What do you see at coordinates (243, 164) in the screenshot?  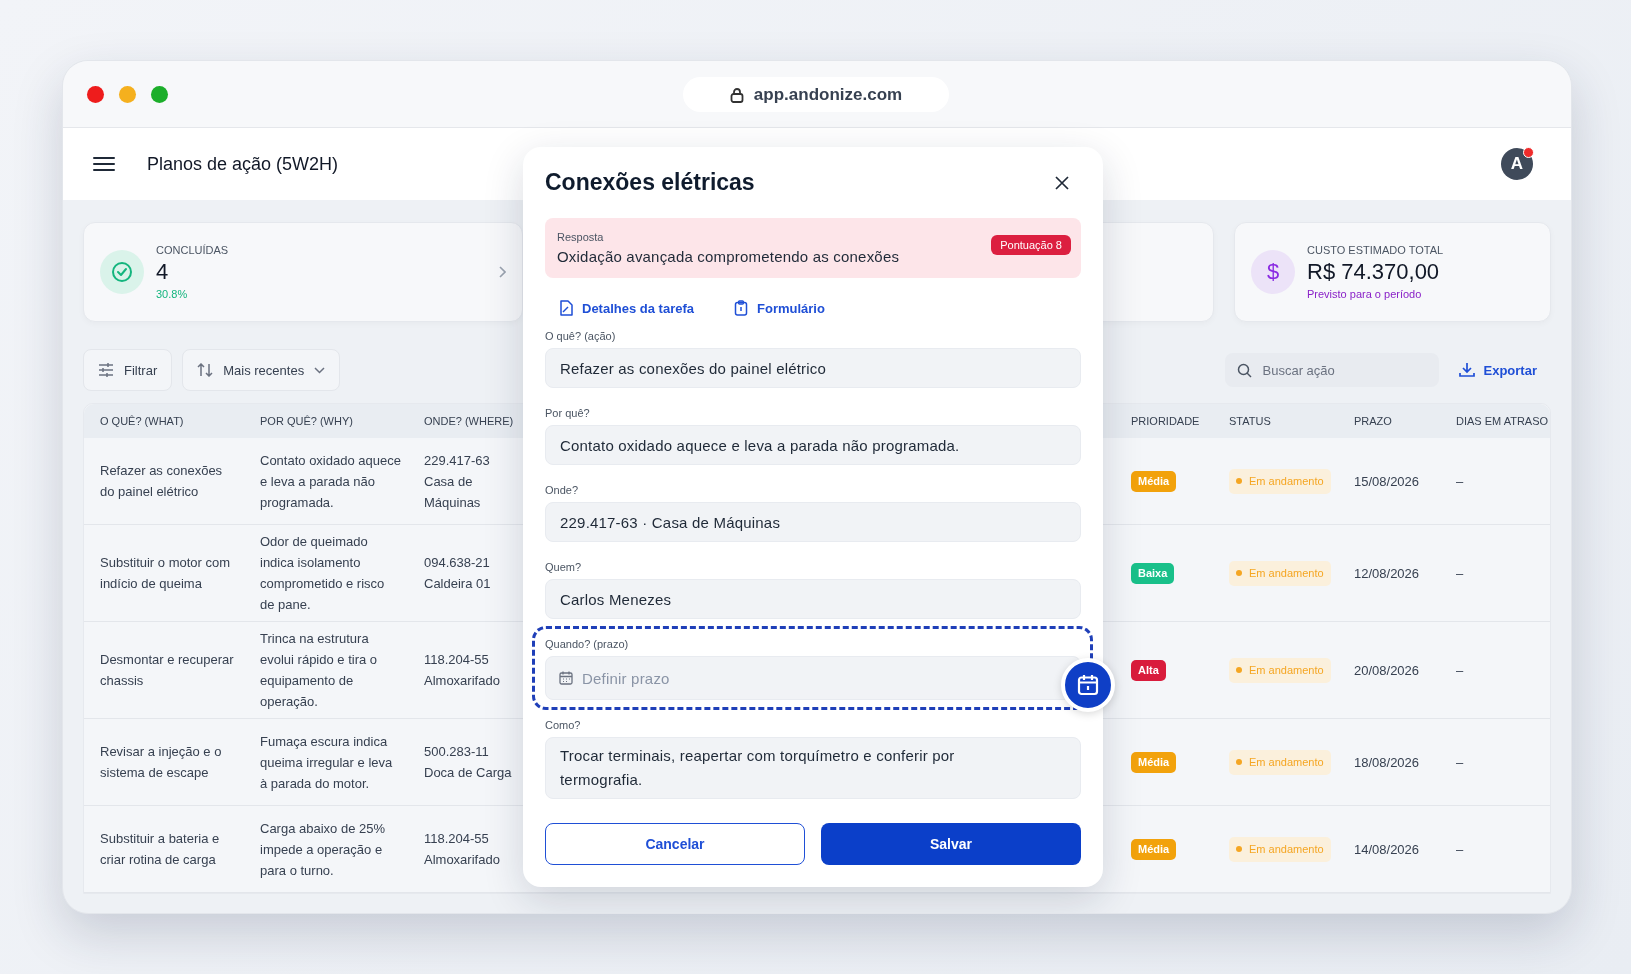 I see `page-title: Planos de ação (5W2H)` at bounding box center [243, 164].